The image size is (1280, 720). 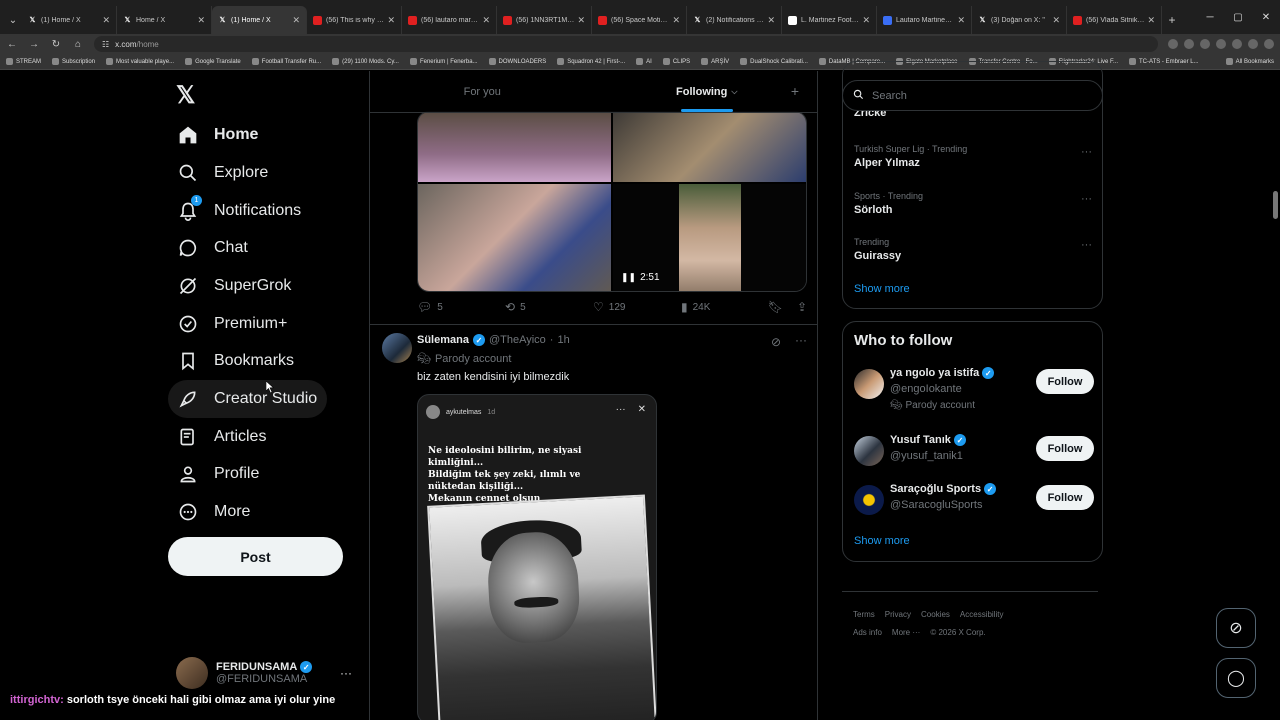 I want to click on follow-suggestion: Yusuf Tanık ✓ @yusuf_tanik1 Follow, so click(x=974, y=459).